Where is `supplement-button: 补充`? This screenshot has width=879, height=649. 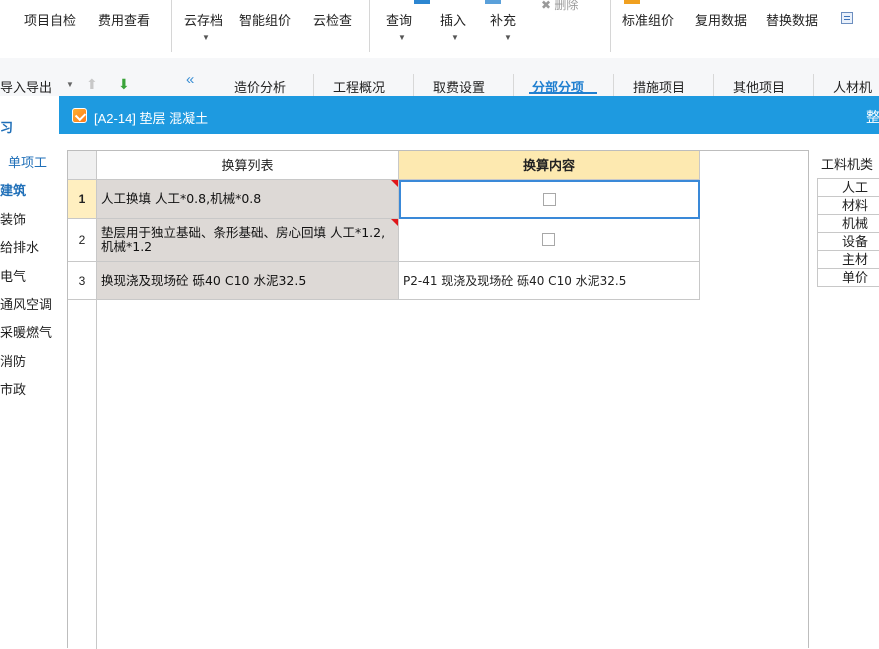
supplement-button: 补充 is located at coordinates (503, 19).